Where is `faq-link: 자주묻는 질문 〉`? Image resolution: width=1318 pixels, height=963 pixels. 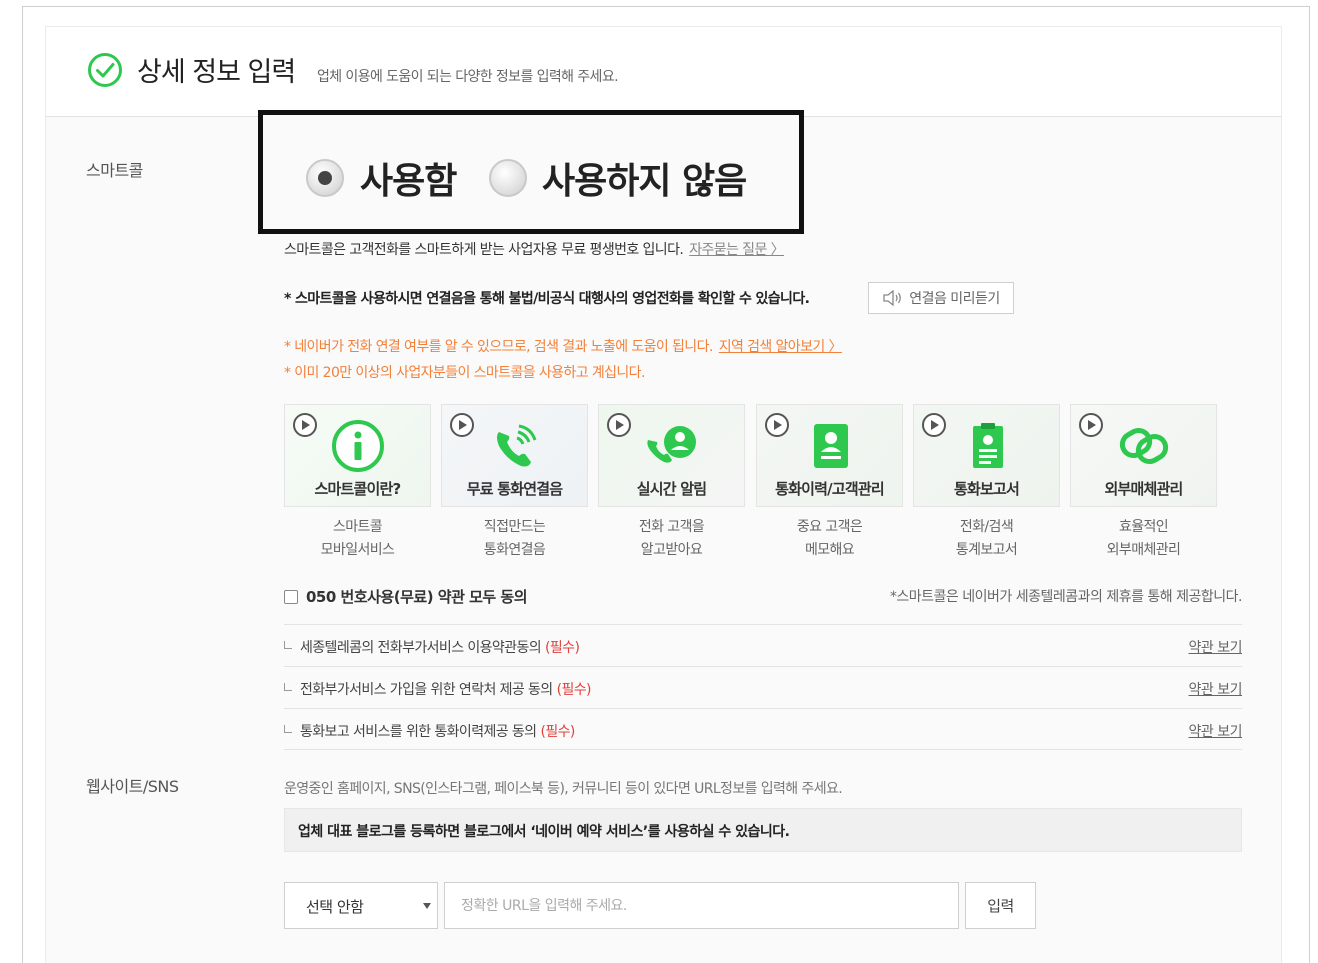 faq-link: 자주묻는 질문 〉 is located at coordinates (736, 250).